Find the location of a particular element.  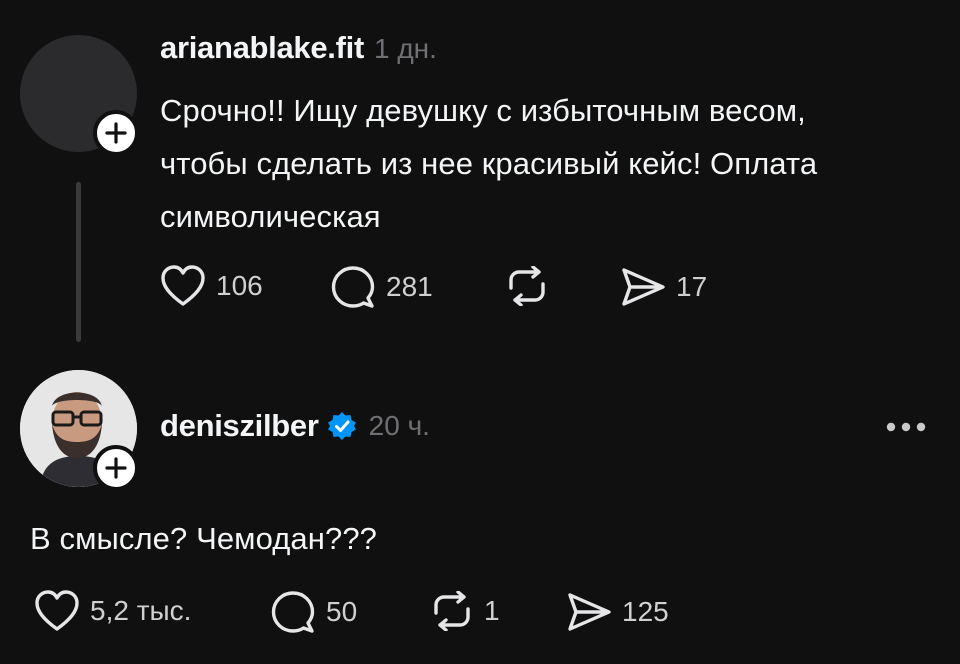

comment-count: 281 is located at coordinates (409, 286).